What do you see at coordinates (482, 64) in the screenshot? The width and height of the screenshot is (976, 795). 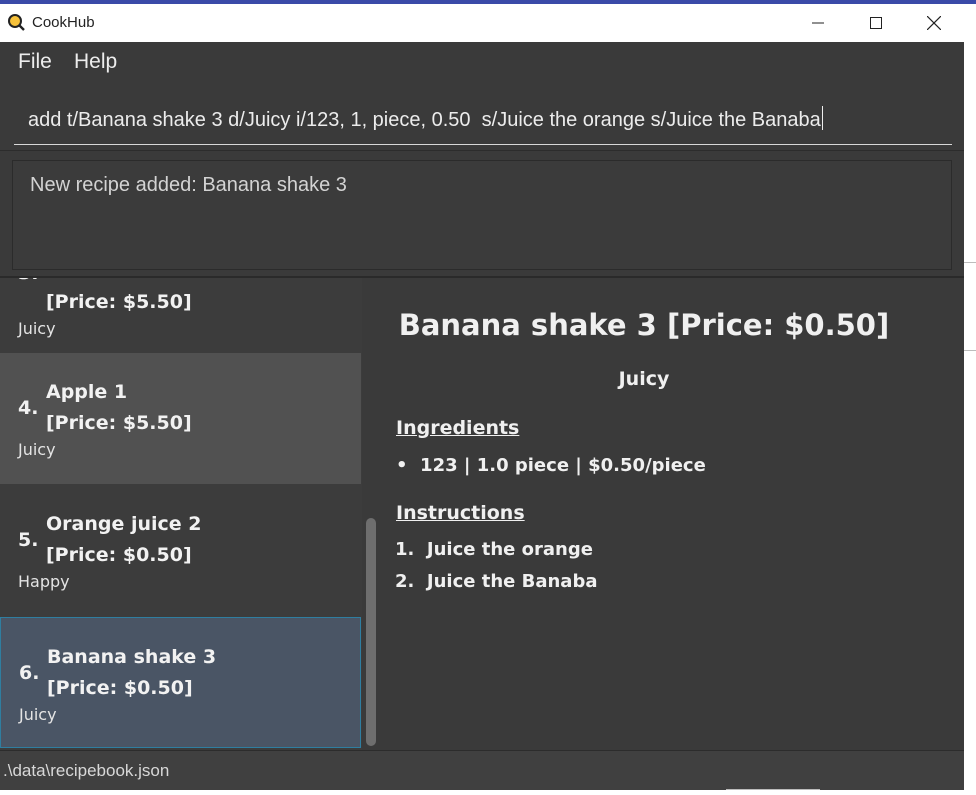 I see `menu-bar: File Help` at bounding box center [482, 64].